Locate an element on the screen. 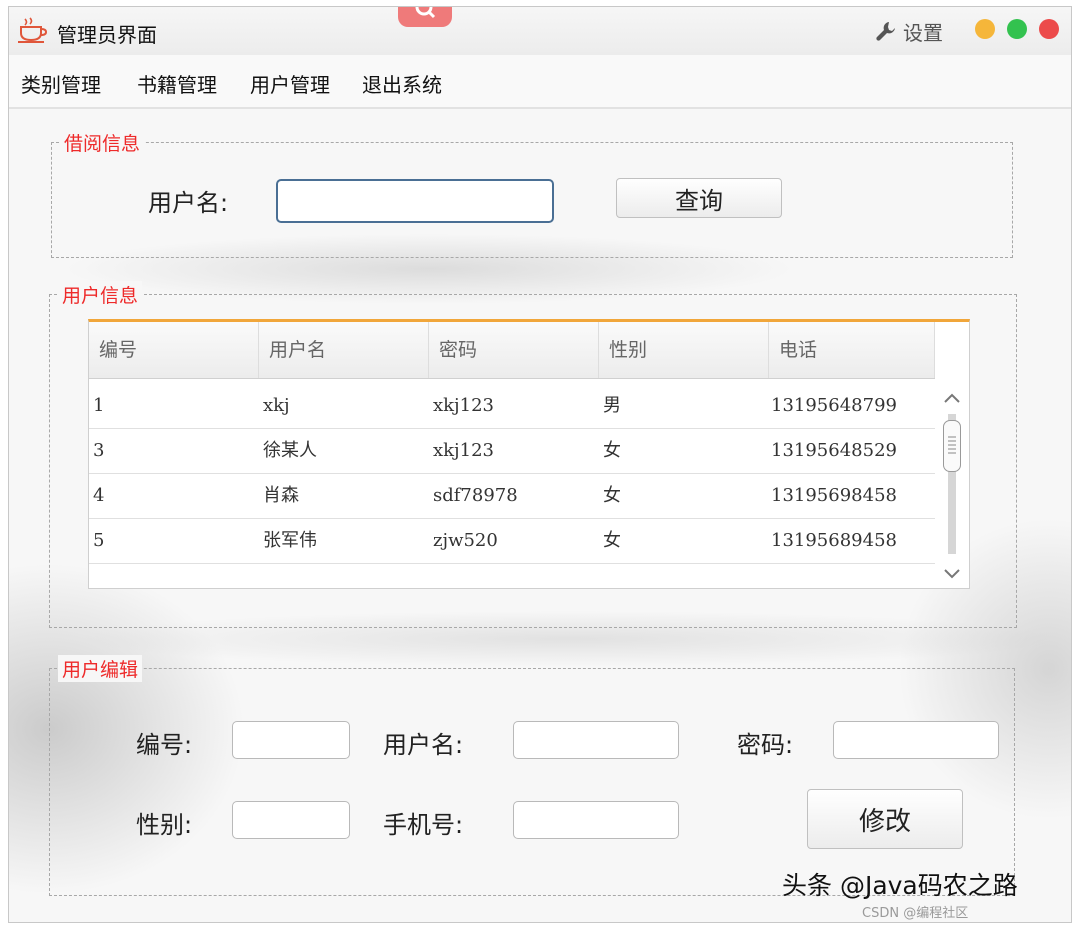  edit-phone-label: 手机号: is located at coordinates (423, 825).